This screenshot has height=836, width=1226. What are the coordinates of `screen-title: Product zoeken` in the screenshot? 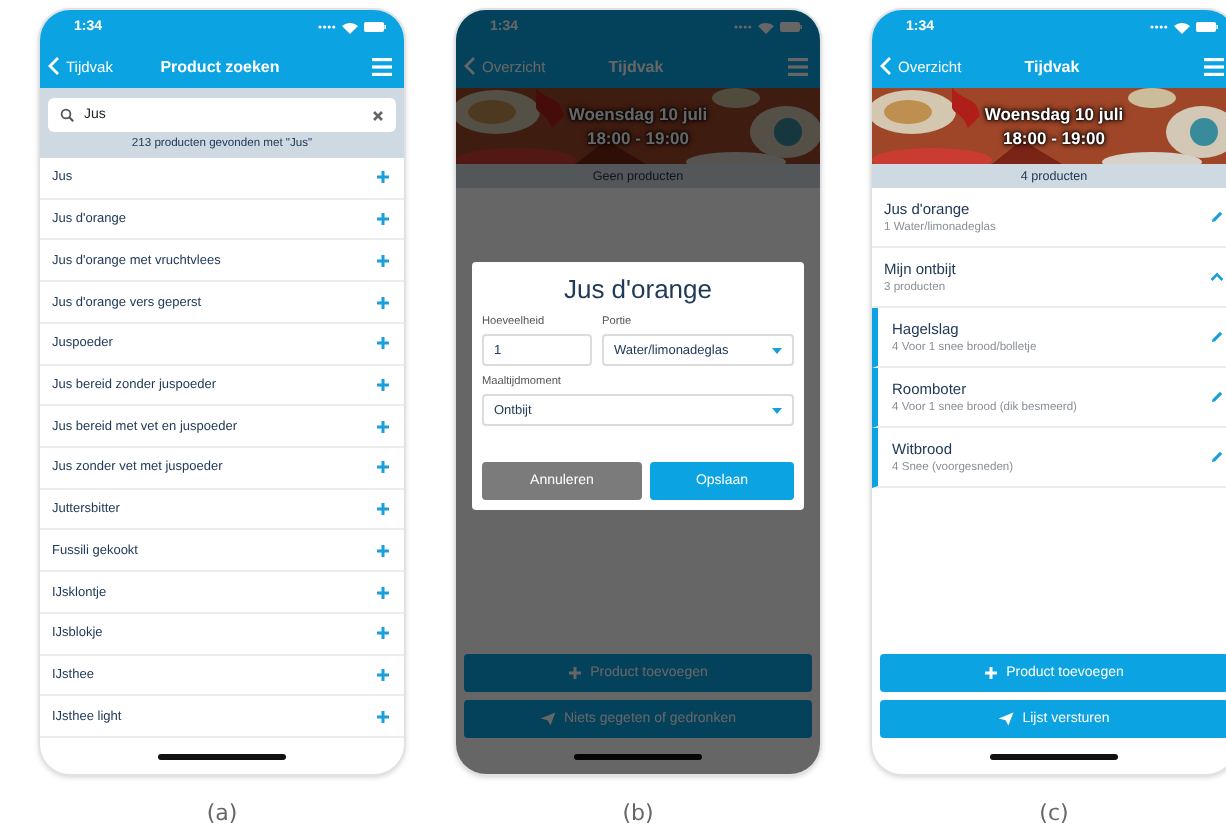 It's located at (220, 66).